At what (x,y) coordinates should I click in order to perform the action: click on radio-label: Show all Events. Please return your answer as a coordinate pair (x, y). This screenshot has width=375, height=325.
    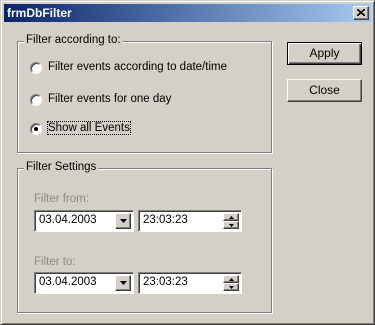
    Looking at the image, I should click on (89, 128).